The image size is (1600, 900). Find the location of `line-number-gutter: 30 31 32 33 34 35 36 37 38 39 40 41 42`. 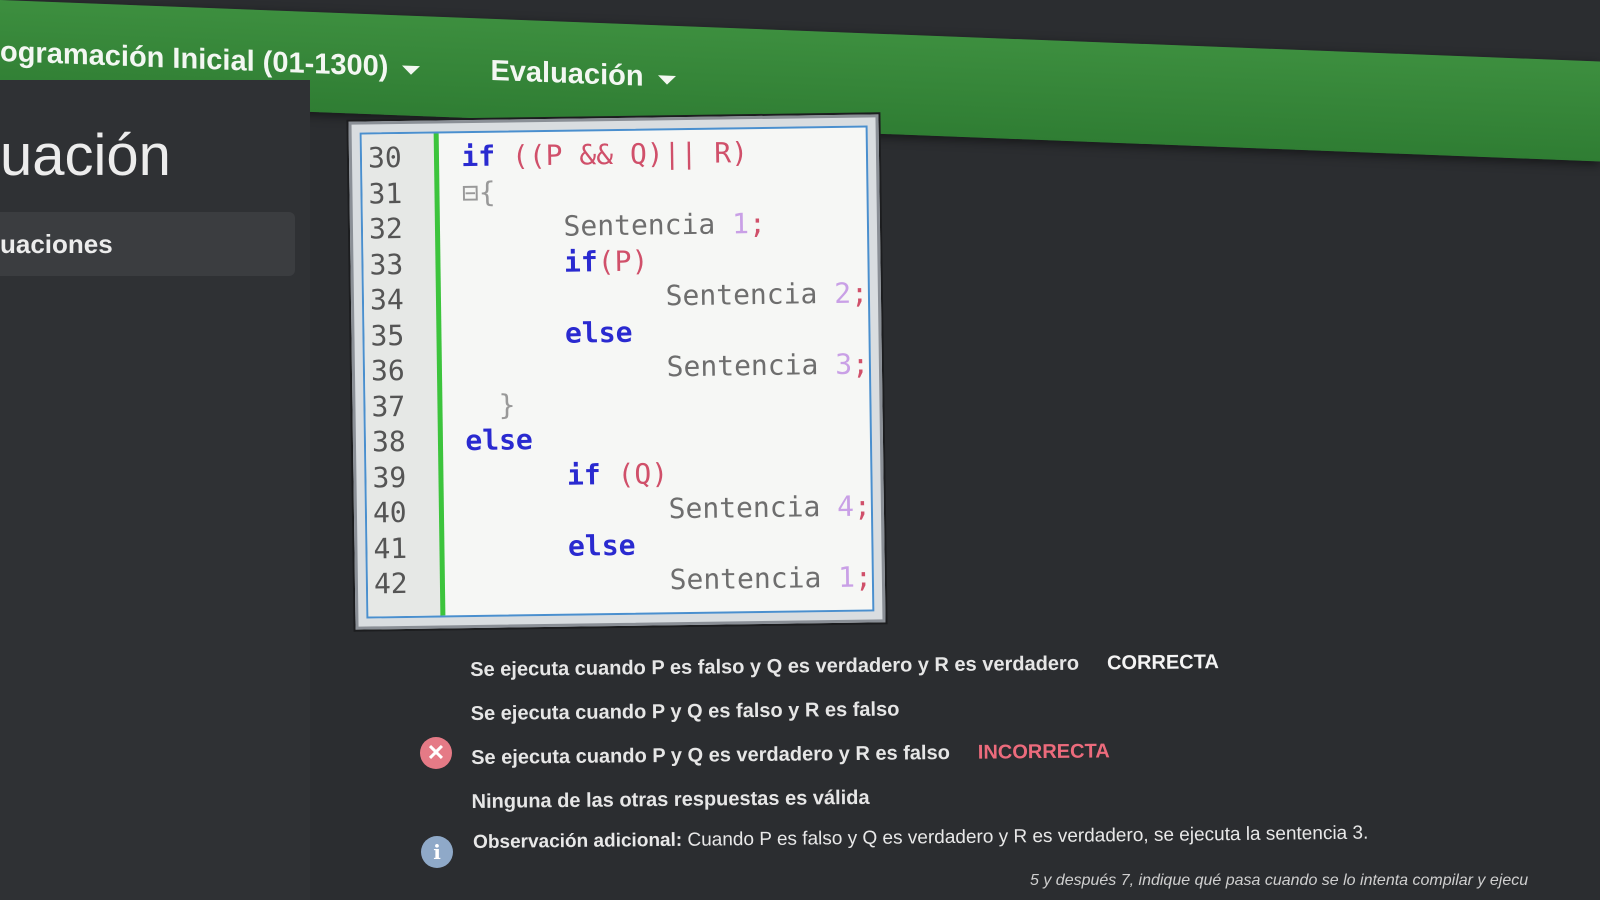

line-number-gutter: 30 31 32 33 34 35 36 37 38 39 40 41 42 is located at coordinates (403, 375).